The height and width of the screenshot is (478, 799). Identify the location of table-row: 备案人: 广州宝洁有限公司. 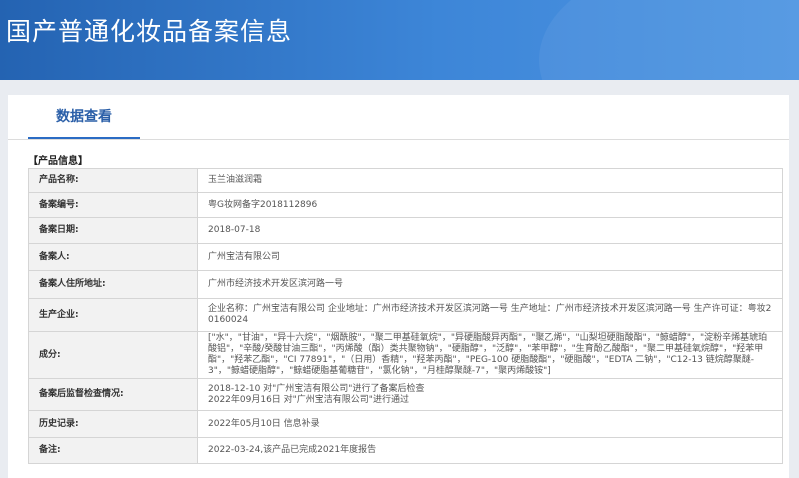
(405, 257).